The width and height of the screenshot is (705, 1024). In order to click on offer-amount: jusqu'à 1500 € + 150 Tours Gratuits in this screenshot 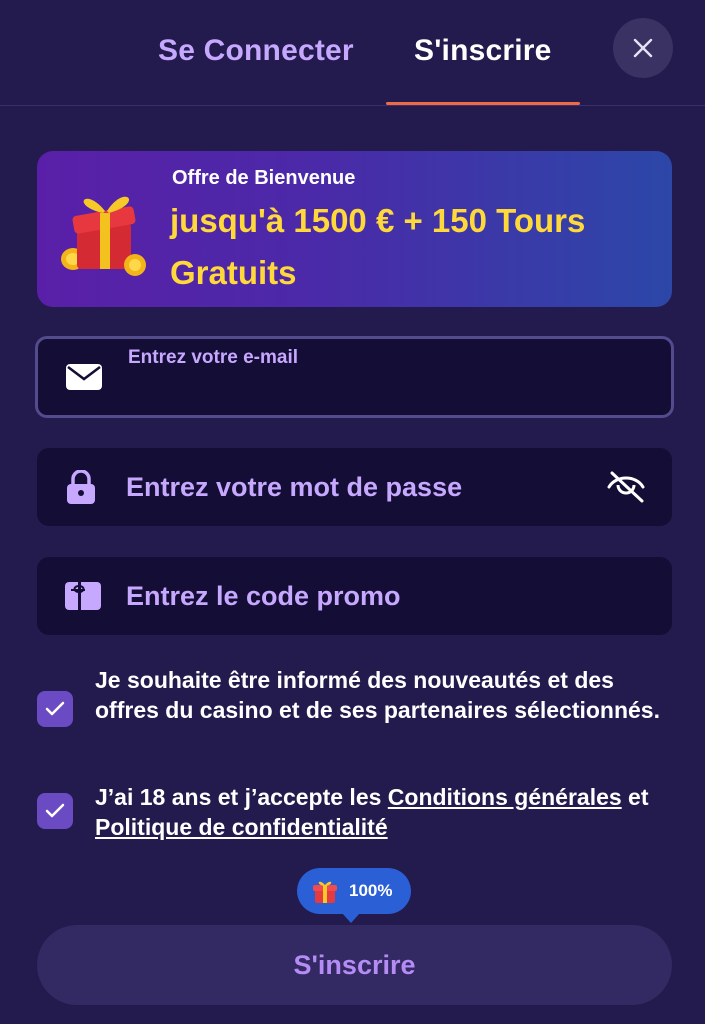, I will do `click(378, 246)`.